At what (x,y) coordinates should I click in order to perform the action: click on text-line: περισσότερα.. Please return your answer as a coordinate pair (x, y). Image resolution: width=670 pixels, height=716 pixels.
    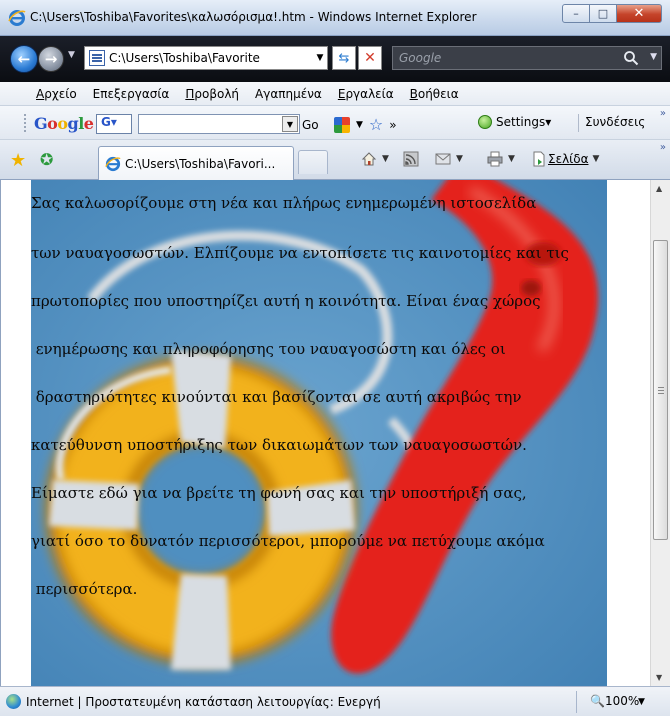
    Looking at the image, I should click on (84, 589).